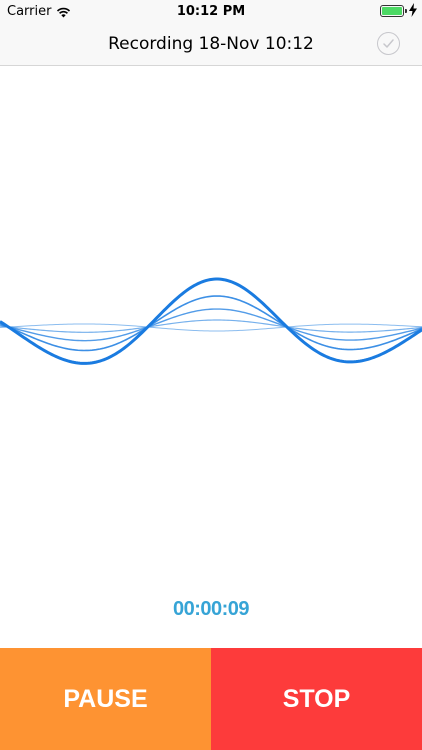  I want to click on pause-button: PAUSE, so click(105, 699).